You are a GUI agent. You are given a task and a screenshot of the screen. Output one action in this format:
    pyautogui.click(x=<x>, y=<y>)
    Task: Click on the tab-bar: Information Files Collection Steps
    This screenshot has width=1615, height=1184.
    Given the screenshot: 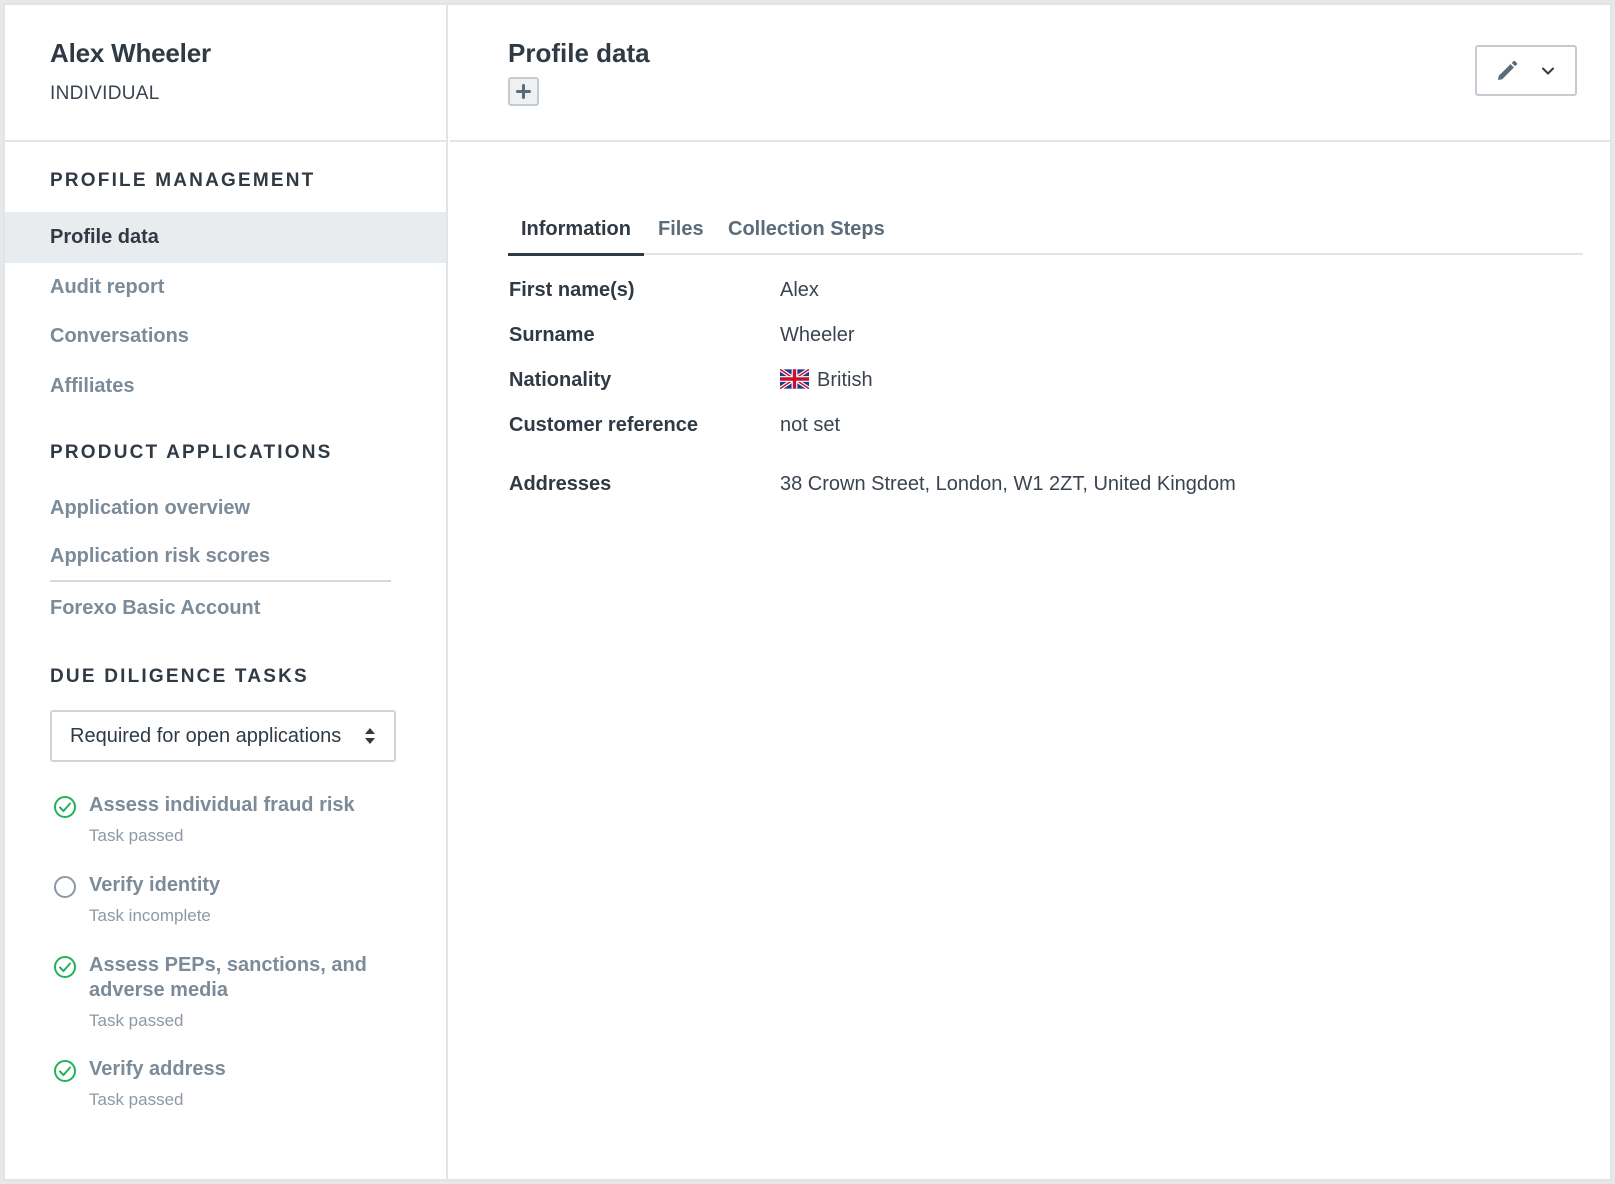 What is the action you would take?
    pyautogui.click(x=1045, y=230)
    